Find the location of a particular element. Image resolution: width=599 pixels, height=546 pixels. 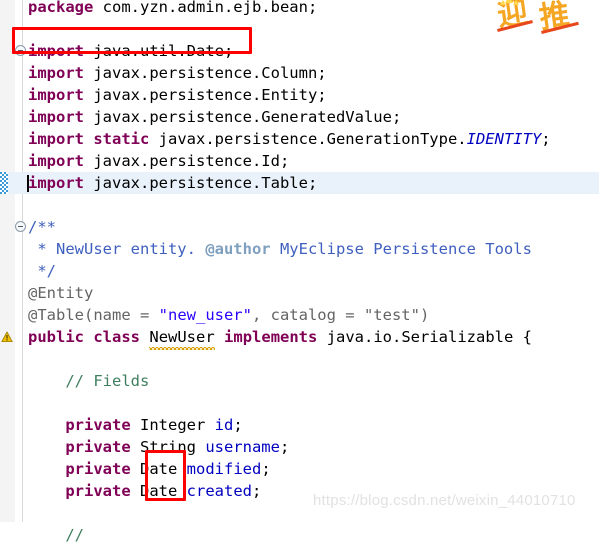

code-token: static is located at coordinates (121, 139).